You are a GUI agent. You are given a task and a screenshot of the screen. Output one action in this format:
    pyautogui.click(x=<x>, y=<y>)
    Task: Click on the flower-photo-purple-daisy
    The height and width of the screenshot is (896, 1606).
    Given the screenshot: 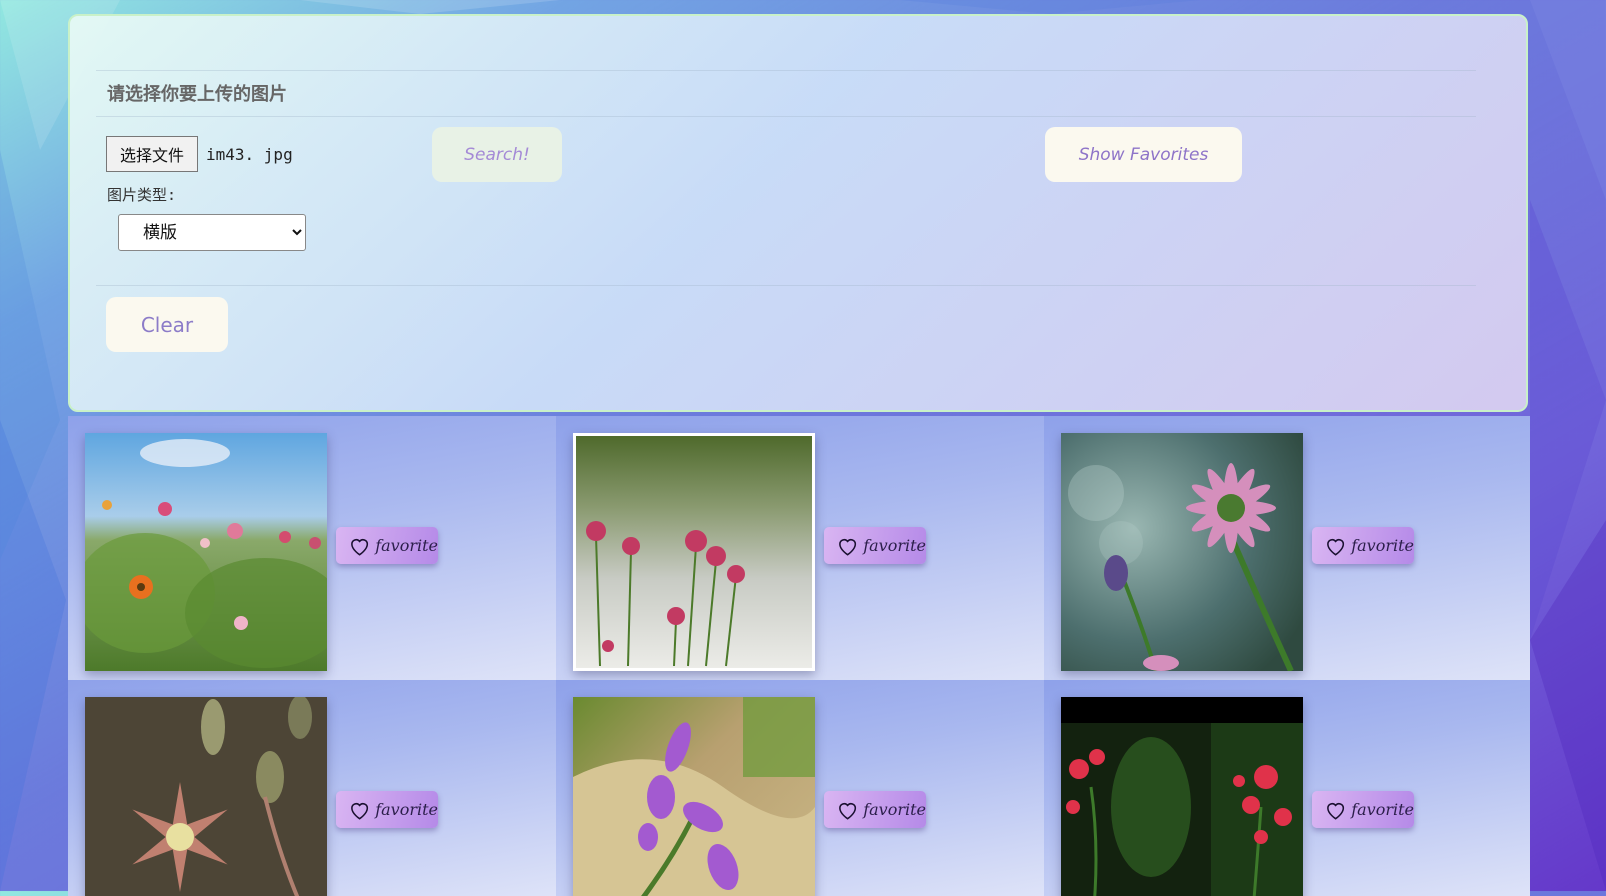 What is the action you would take?
    pyautogui.click(x=1182, y=552)
    